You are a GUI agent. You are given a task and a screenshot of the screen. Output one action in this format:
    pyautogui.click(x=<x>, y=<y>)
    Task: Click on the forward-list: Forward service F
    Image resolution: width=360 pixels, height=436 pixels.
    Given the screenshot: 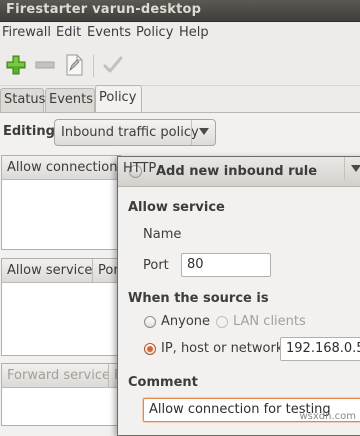 What is the action you would take?
    pyautogui.click(x=61, y=394)
    